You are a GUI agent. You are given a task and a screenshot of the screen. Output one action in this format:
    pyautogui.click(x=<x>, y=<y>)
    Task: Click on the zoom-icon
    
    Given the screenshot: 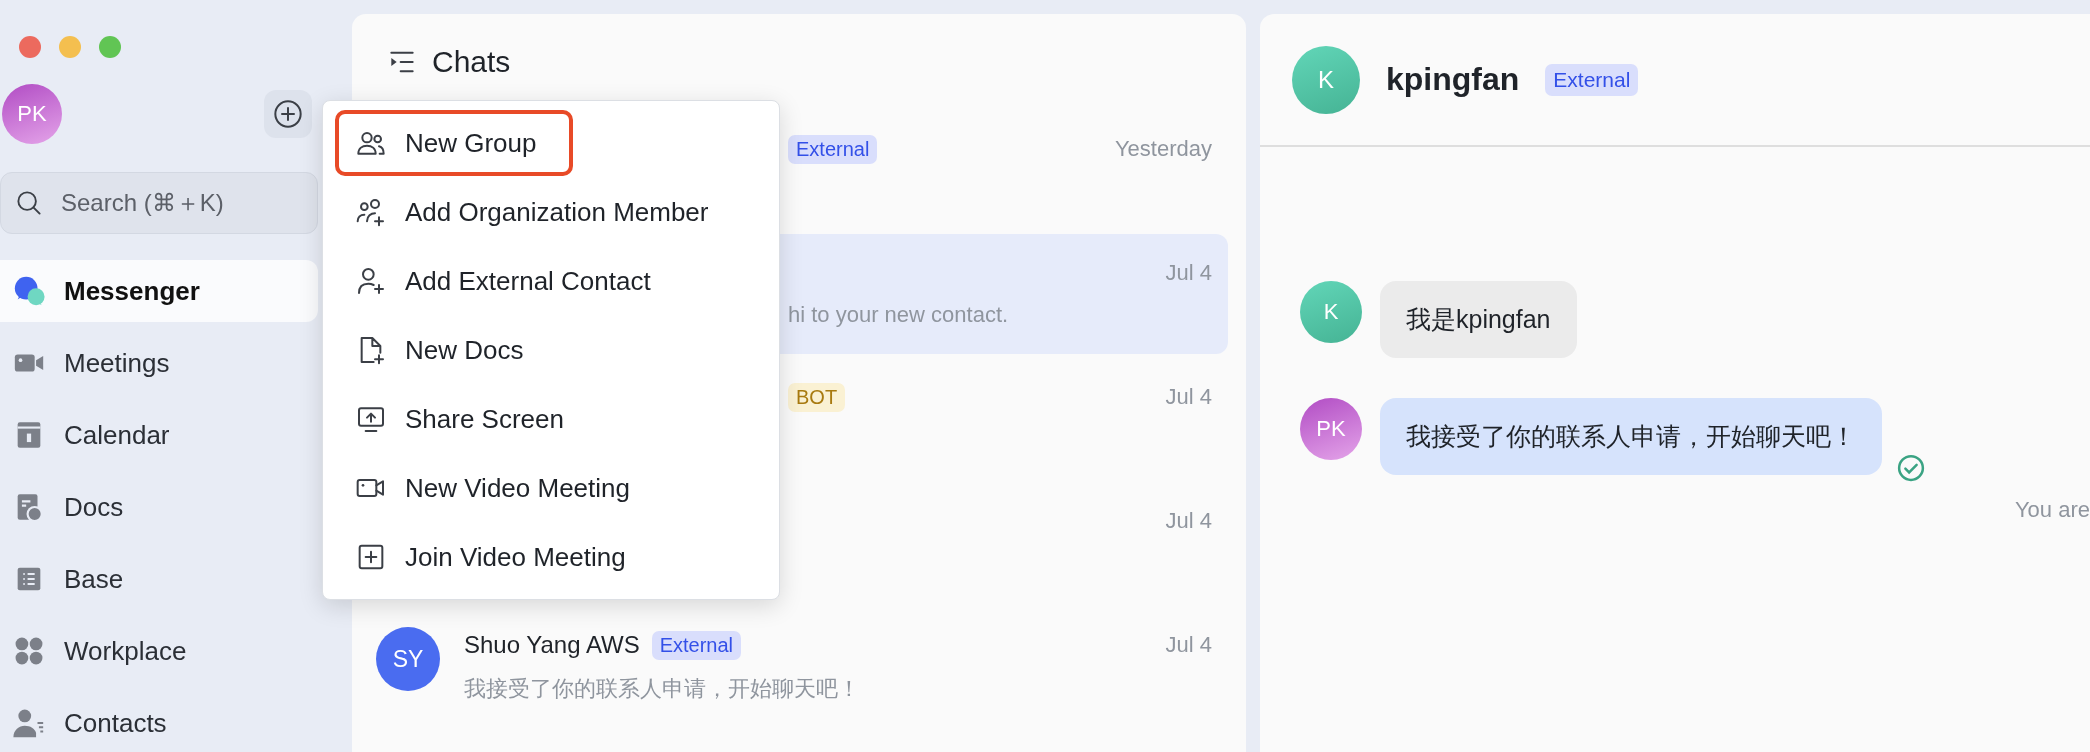 What is the action you would take?
    pyautogui.click(x=110, y=47)
    